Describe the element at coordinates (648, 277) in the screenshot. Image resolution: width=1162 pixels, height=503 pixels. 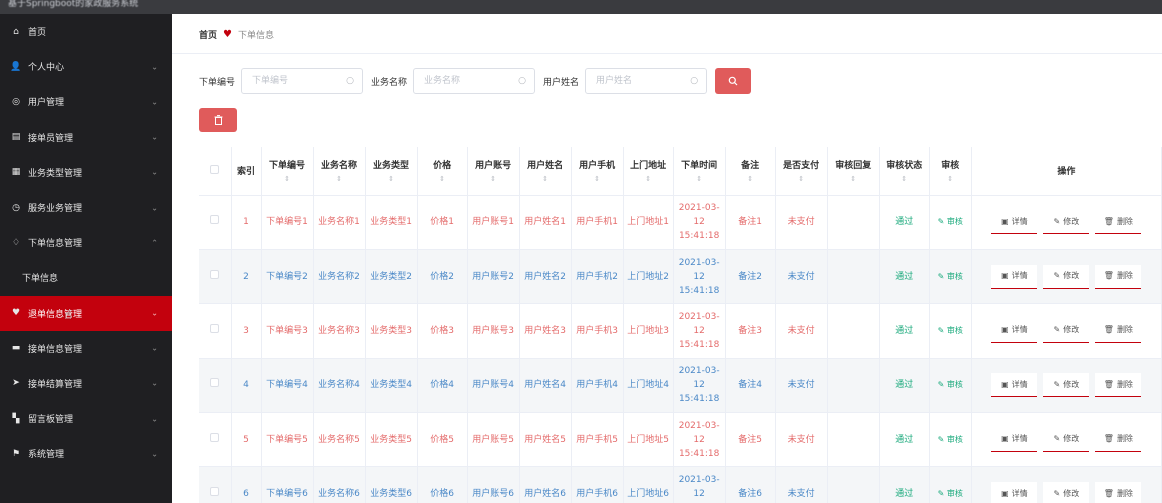
I see `address-cell: 上门地址2` at that location.